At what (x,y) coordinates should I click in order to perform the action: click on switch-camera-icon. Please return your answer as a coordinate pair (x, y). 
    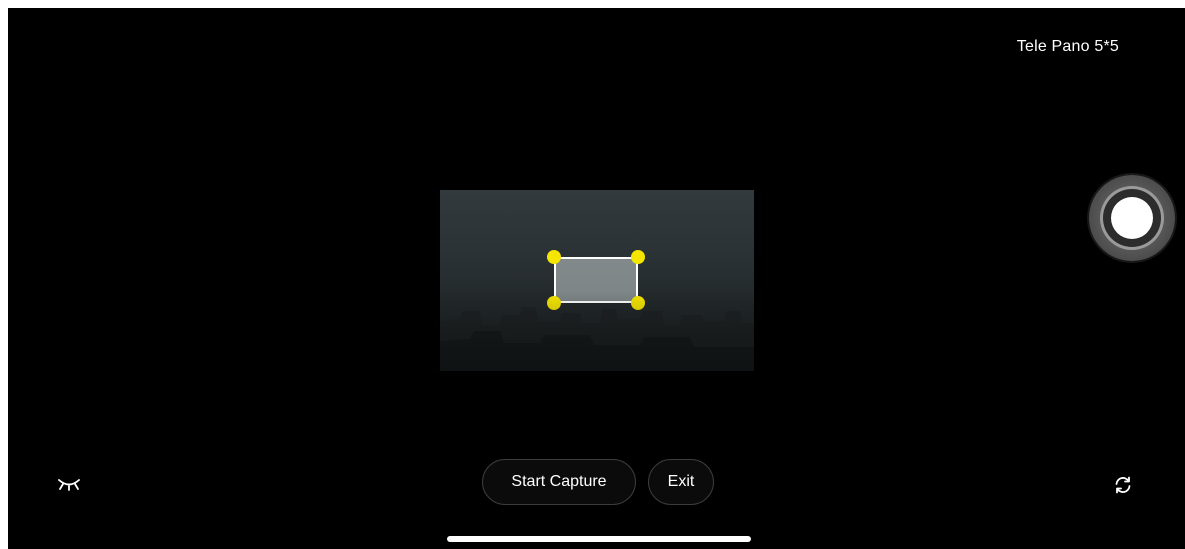
    Looking at the image, I should click on (1123, 485).